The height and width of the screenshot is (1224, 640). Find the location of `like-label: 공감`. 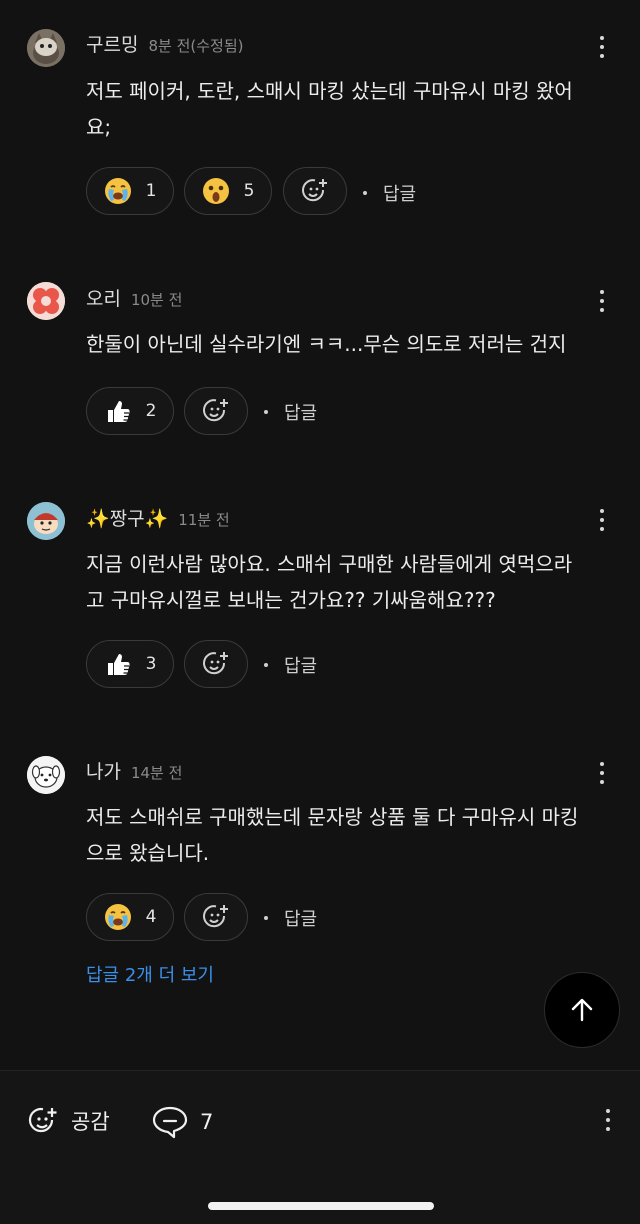

like-label: 공감 is located at coordinates (90, 1122).